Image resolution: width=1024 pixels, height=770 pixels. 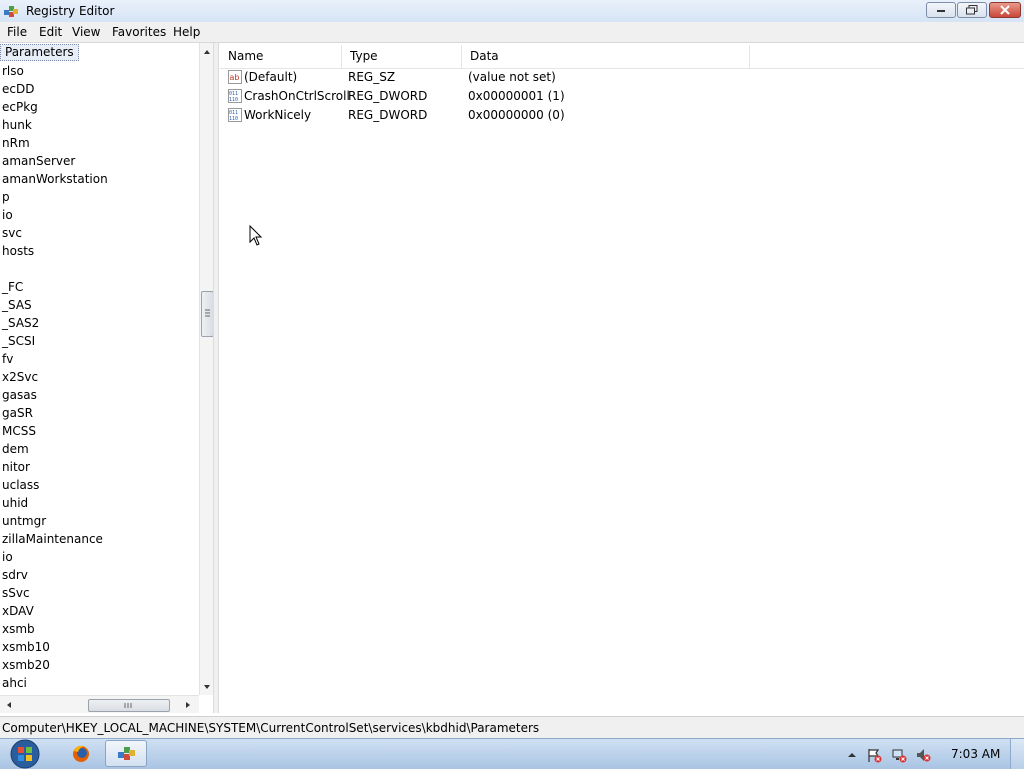 What do you see at coordinates (188, 705) in the screenshot?
I see `scroll-right-icon` at bounding box center [188, 705].